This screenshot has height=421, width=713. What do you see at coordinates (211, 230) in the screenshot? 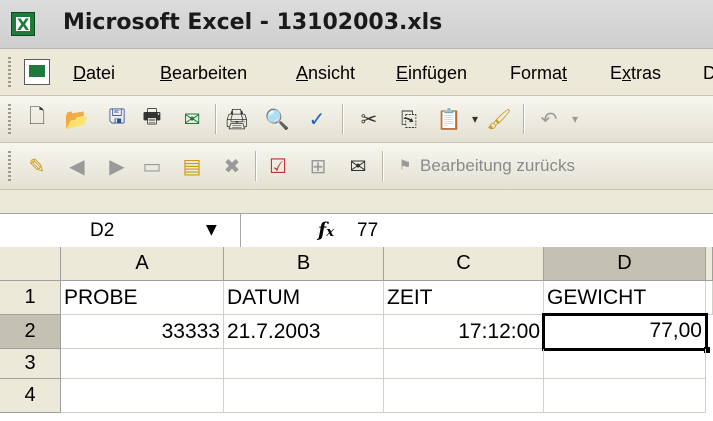
I see `chevron-down-icon: ▼` at bounding box center [211, 230].